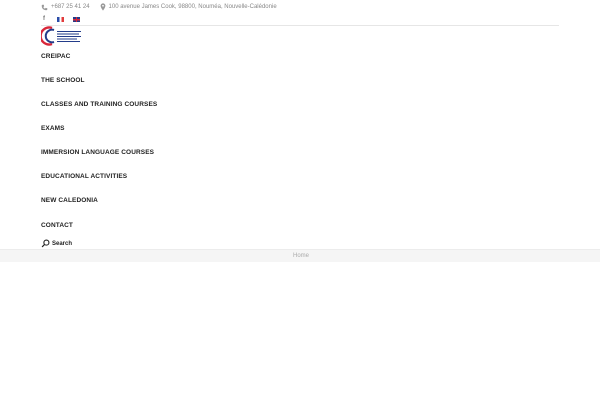 The width and height of the screenshot is (600, 400). I want to click on flag-uk-icon, so click(76, 19).